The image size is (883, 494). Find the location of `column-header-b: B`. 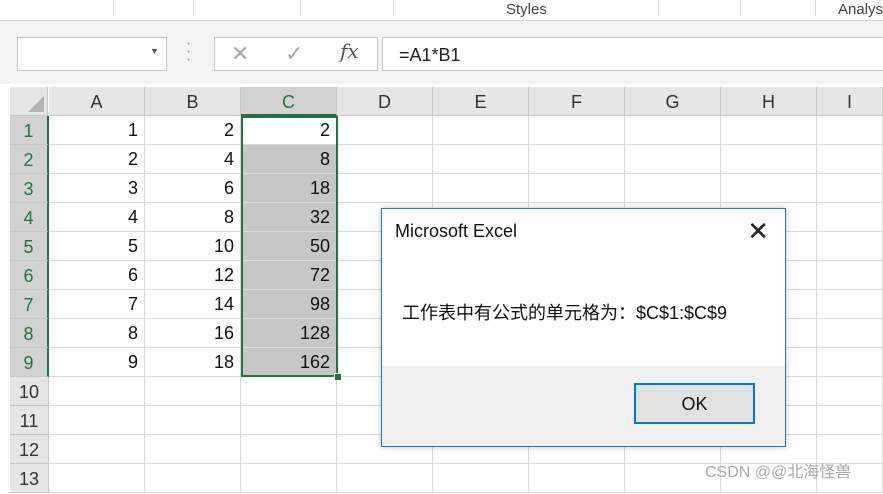

column-header-b: B is located at coordinates (193, 101).